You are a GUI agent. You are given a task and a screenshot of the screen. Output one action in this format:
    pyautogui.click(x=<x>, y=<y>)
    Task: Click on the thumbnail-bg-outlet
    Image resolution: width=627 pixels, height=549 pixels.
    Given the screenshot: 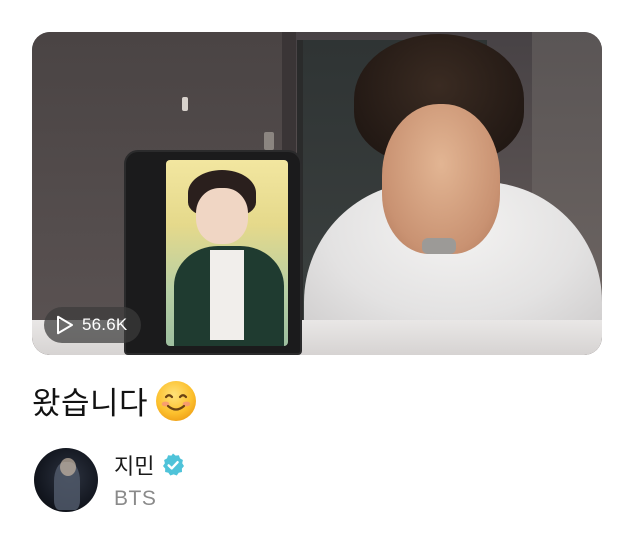 What is the action you would take?
    pyautogui.click(x=269, y=141)
    